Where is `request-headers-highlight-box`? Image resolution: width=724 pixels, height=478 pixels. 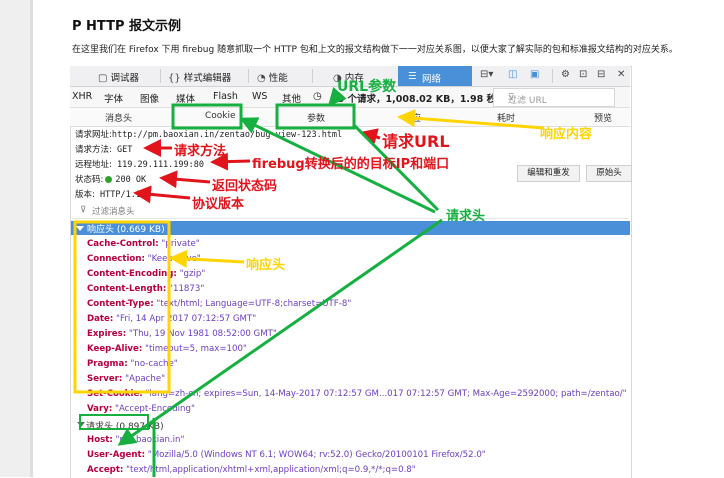
request-headers-highlight-box is located at coordinates (114, 422).